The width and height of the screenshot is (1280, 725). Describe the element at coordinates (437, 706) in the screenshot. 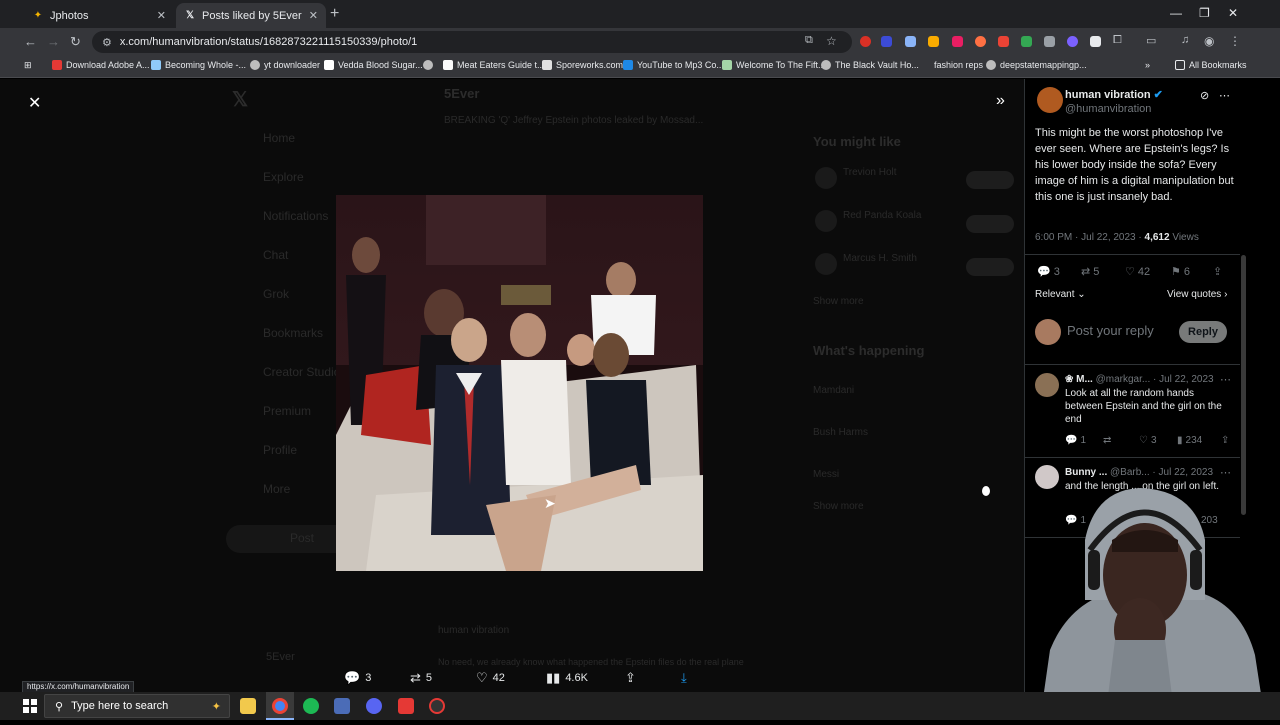

I see `obs-icon` at that location.